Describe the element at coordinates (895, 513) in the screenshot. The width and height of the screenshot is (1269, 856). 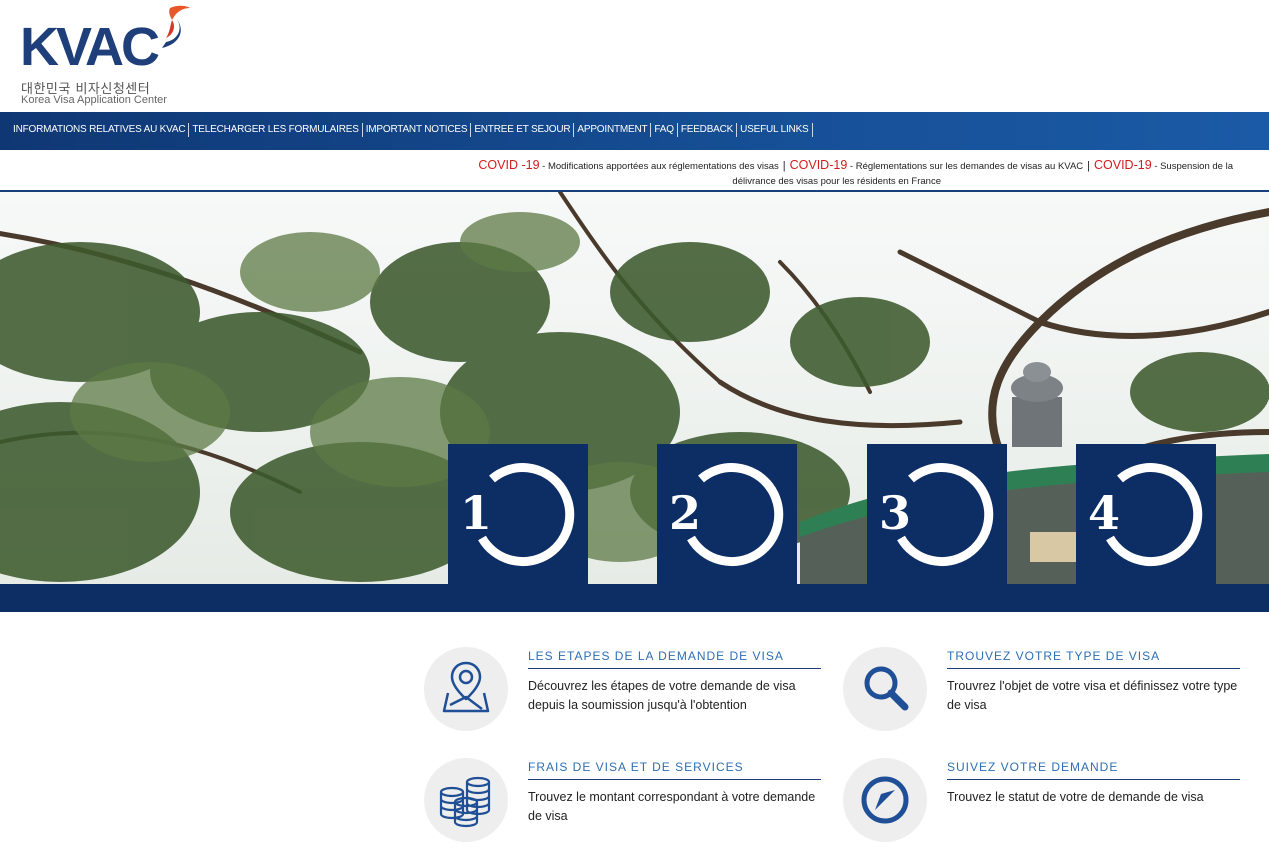
I see `step-number: 3` at that location.